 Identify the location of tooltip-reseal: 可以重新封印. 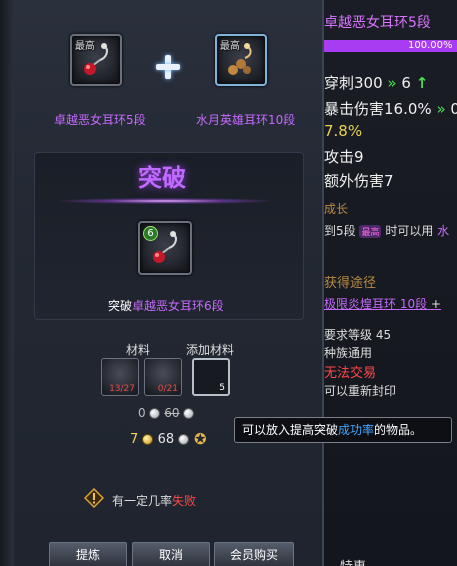
(360, 391).